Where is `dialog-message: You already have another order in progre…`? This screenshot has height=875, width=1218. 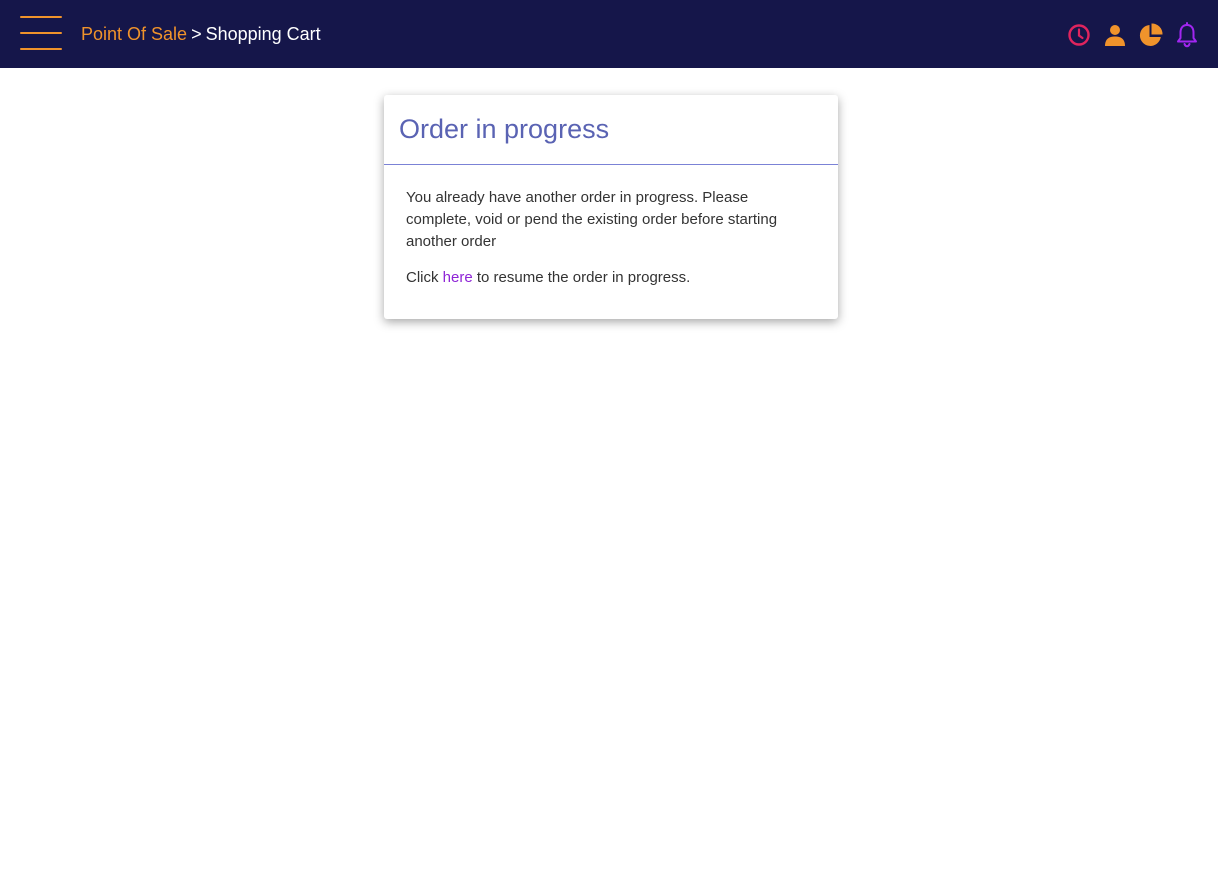 dialog-message: You already have another order in progre… is located at coordinates (592, 219).